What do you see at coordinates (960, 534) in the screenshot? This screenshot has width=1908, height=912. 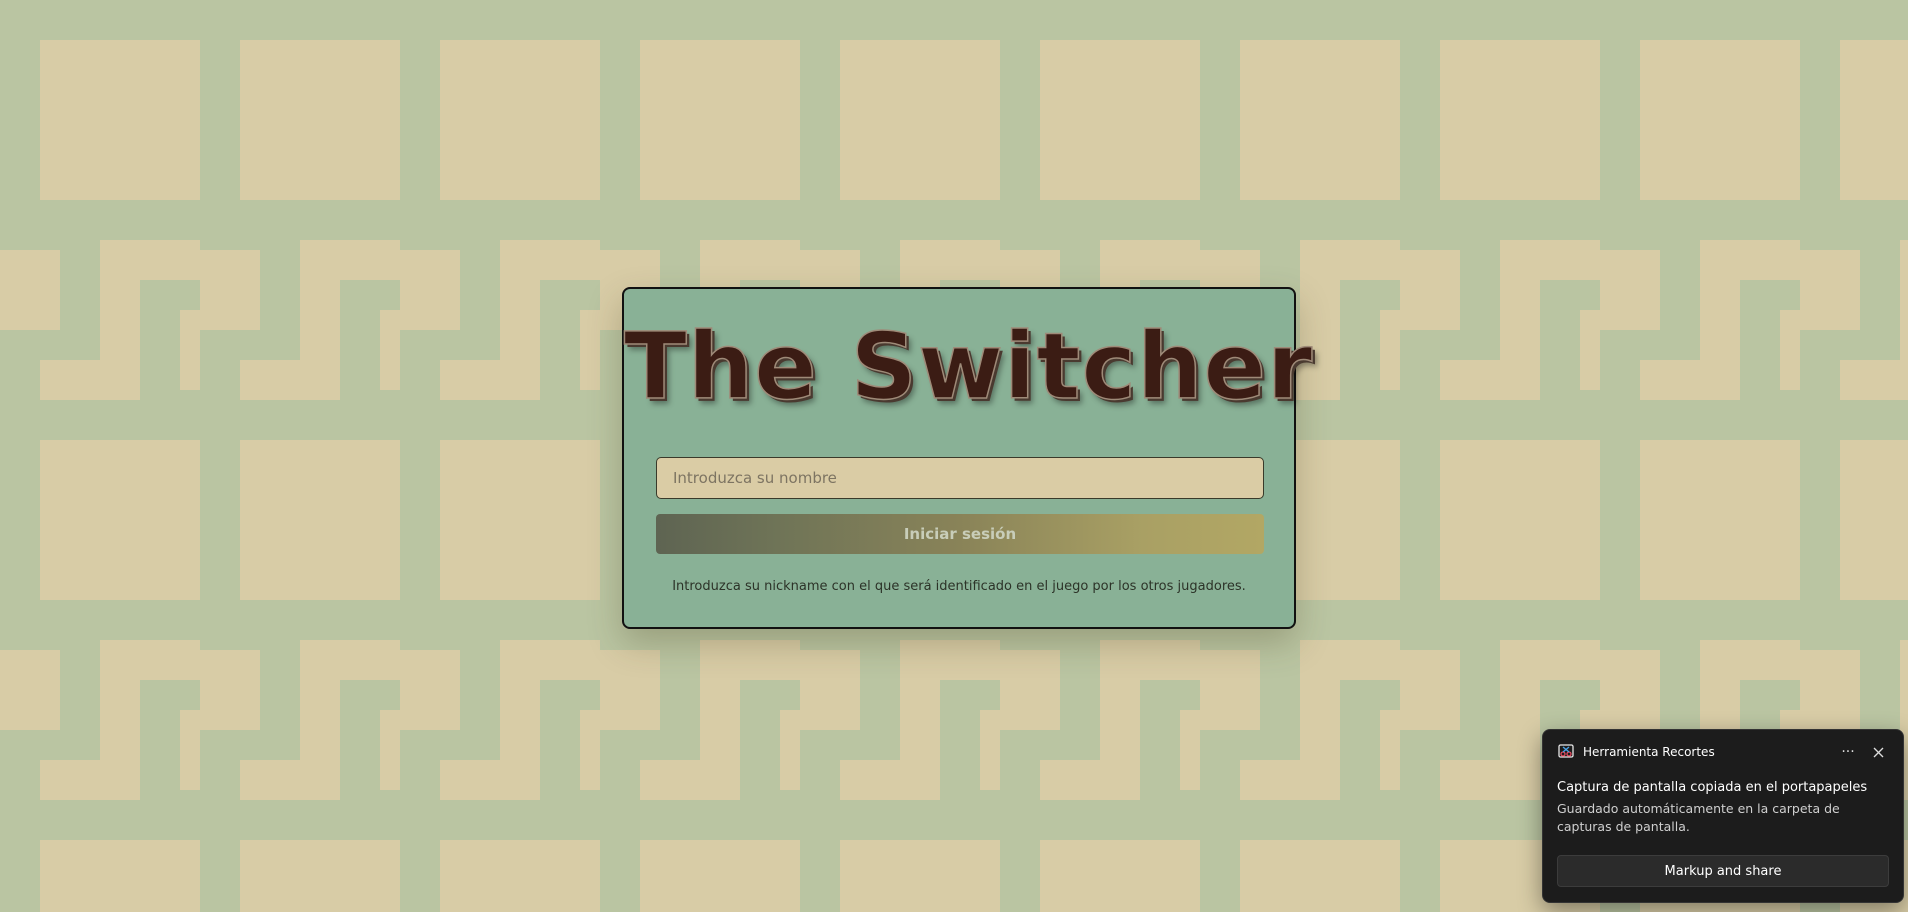 I see `login-button: Iniciar sesión` at bounding box center [960, 534].